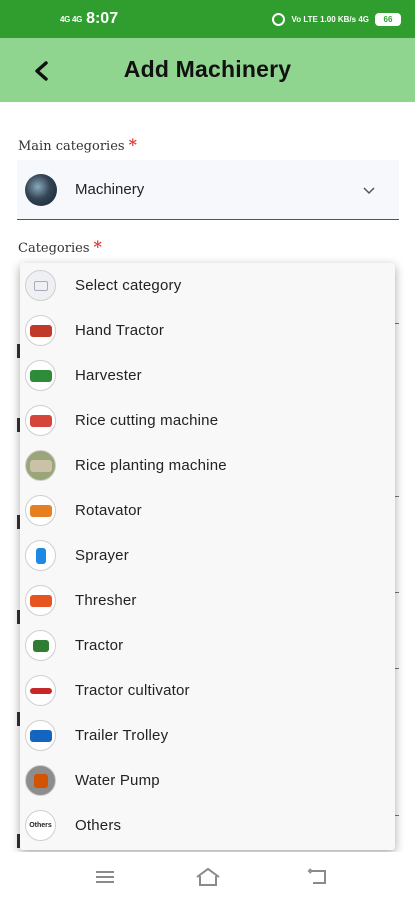  Describe the element at coordinates (99, 645) in the screenshot. I see `option-label: Tractor` at that location.